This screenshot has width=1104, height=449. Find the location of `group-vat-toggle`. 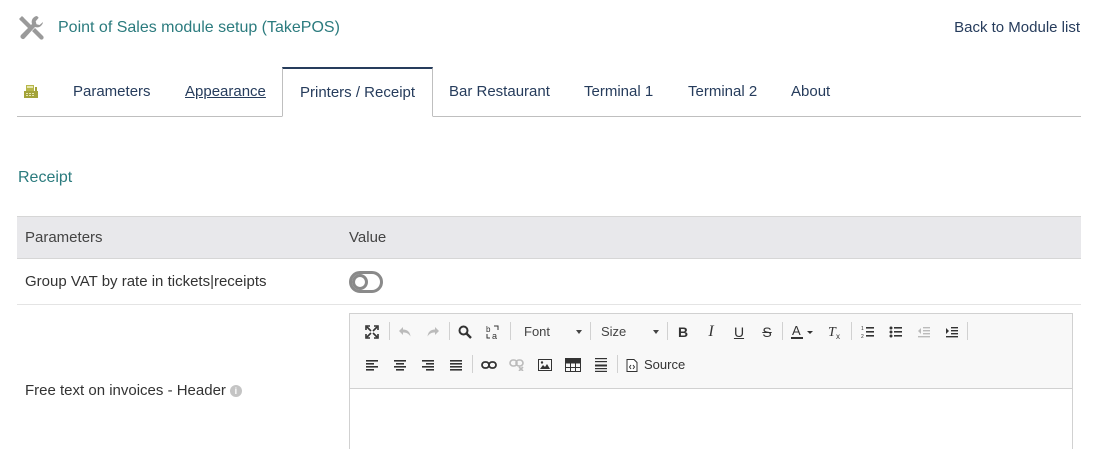

group-vat-toggle is located at coordinates (366, 282).